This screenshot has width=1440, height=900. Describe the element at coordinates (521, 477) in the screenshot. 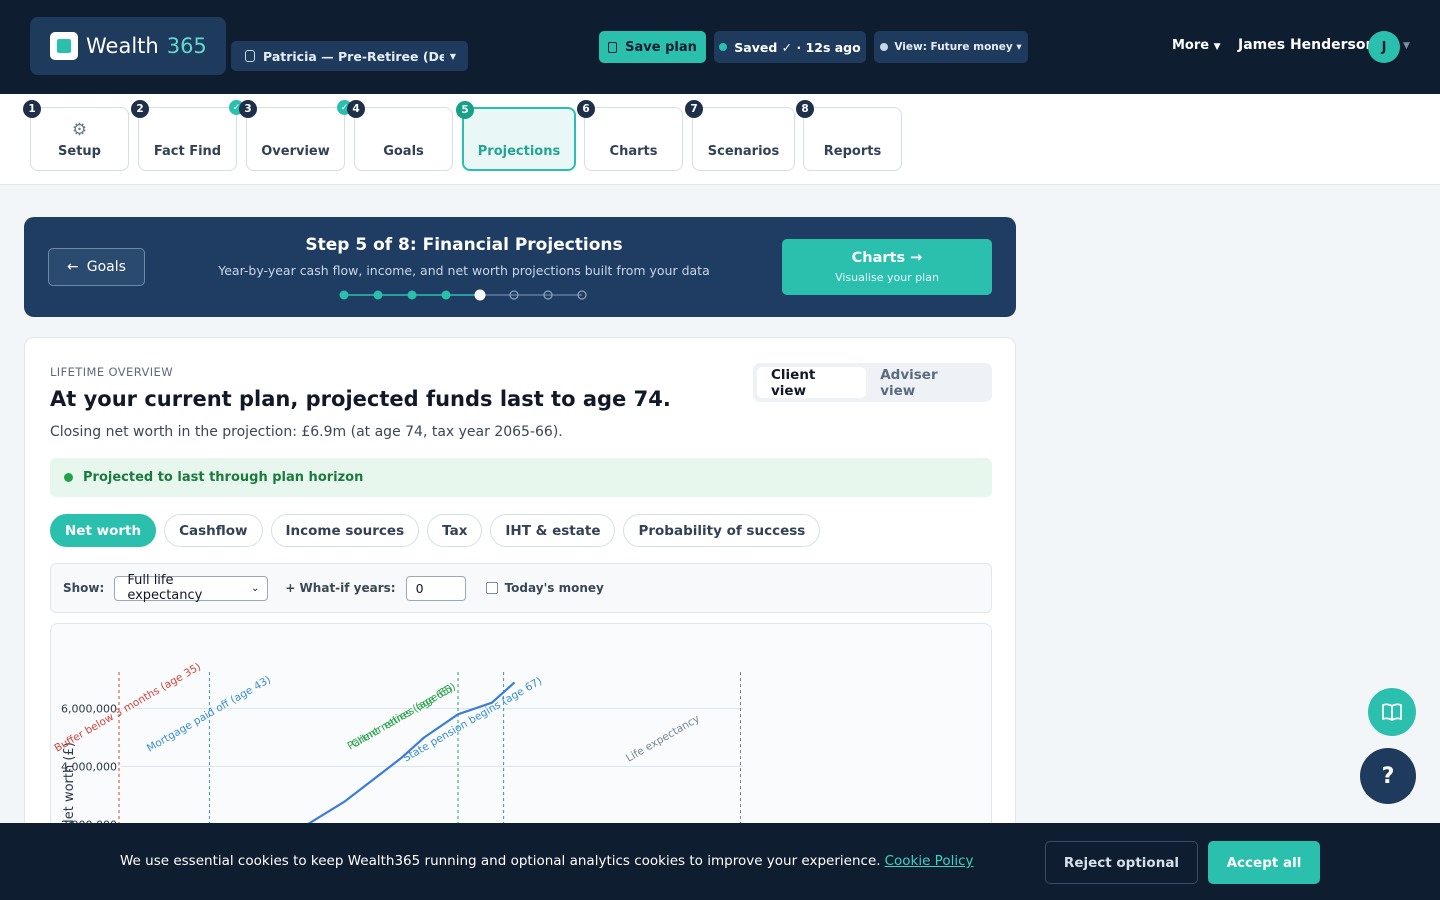

I see `status-banner: Projected to last through plan horizon` at that location.